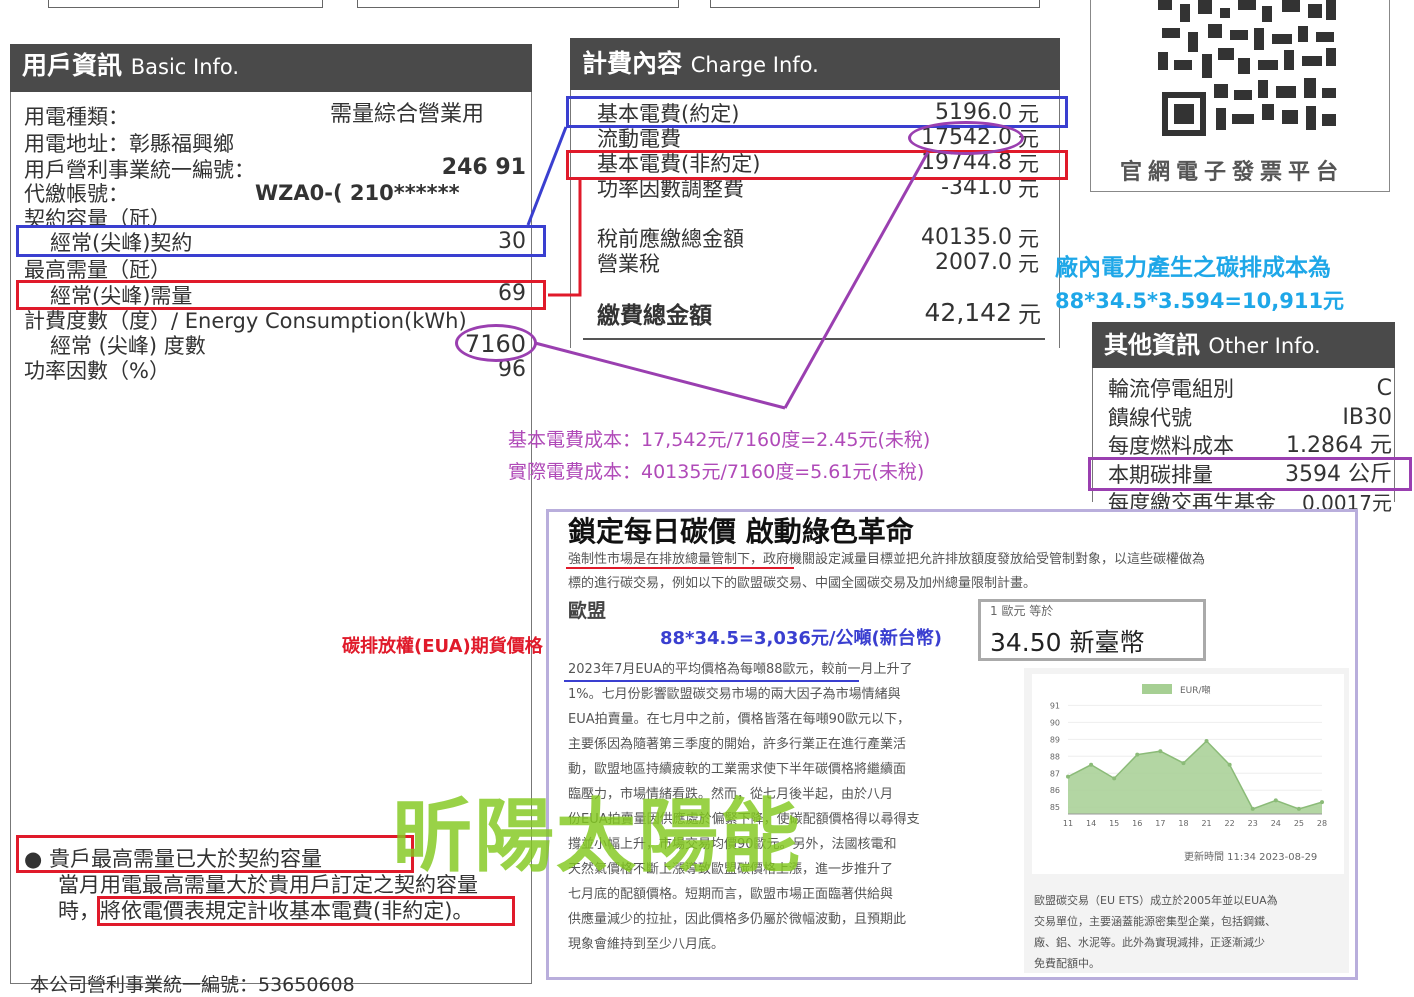 The height and width of the screenshot is (997, 1414). What do you see at coordinates (1276, 823) in the screenshot?
I see `x-tick-label: 24` at bounding box center [1276, 823].